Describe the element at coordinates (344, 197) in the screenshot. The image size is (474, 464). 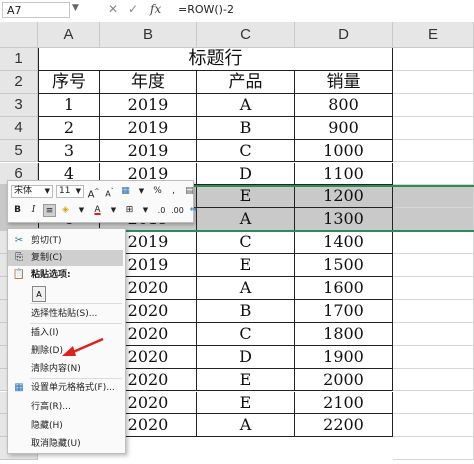
I see `table-cell: 1200` at that location.